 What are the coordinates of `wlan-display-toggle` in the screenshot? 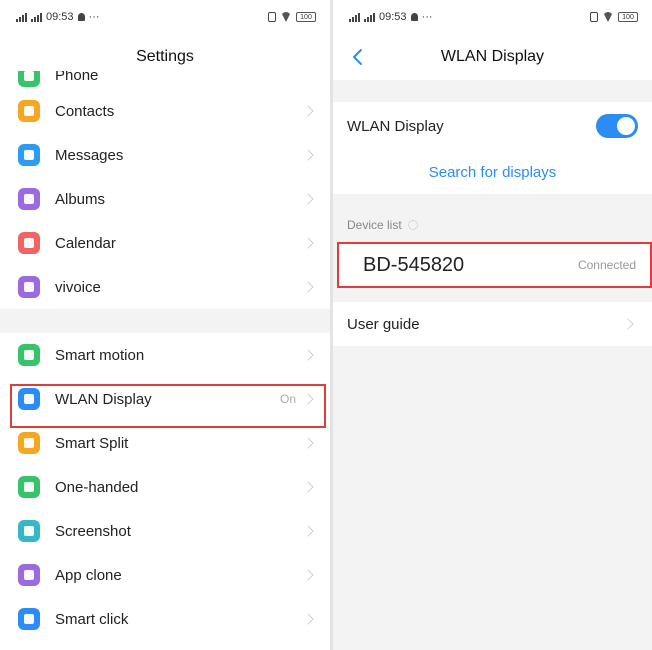 It's located at (617, 126).